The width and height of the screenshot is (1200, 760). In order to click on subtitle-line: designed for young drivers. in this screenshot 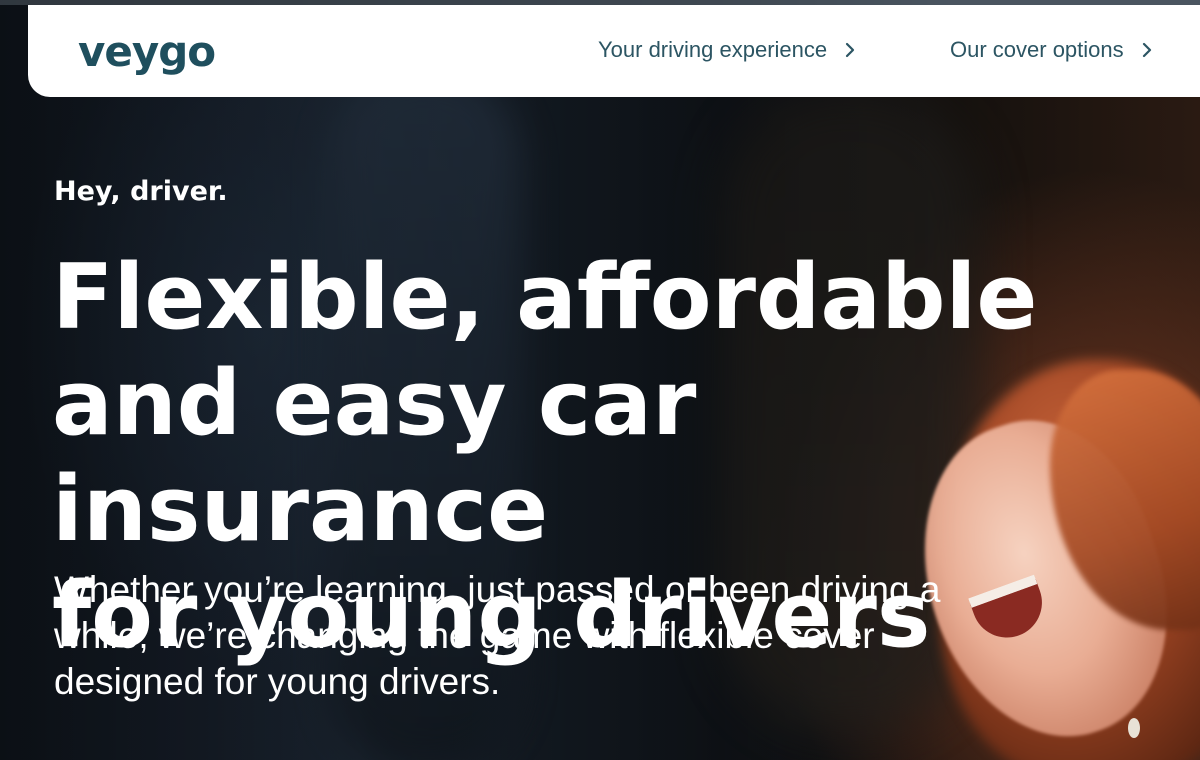, I will do `click(277, 681)`.